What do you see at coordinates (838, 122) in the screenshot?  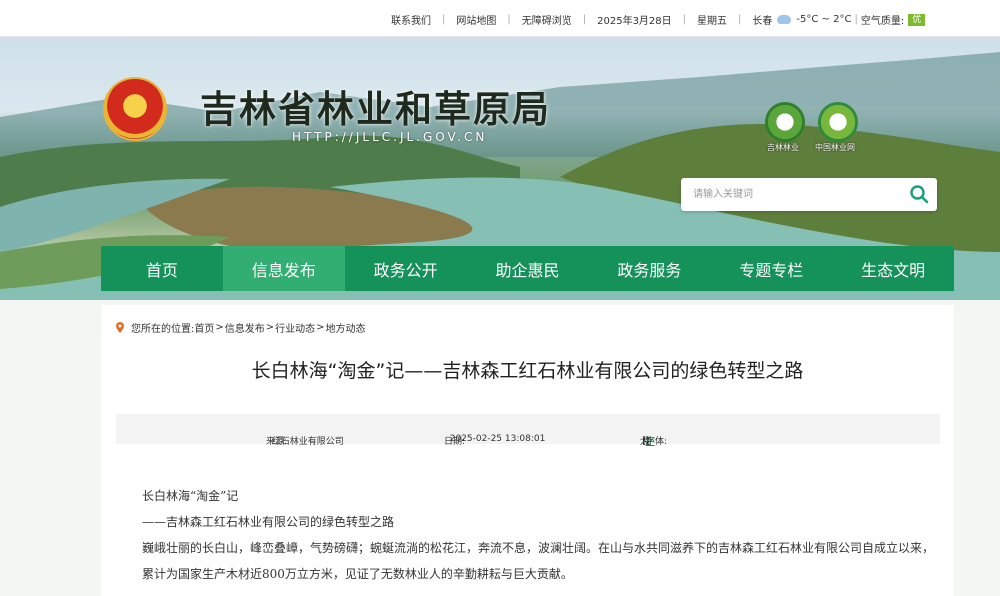 I see `china-forestry-logo` at bounding box center [838, 122].